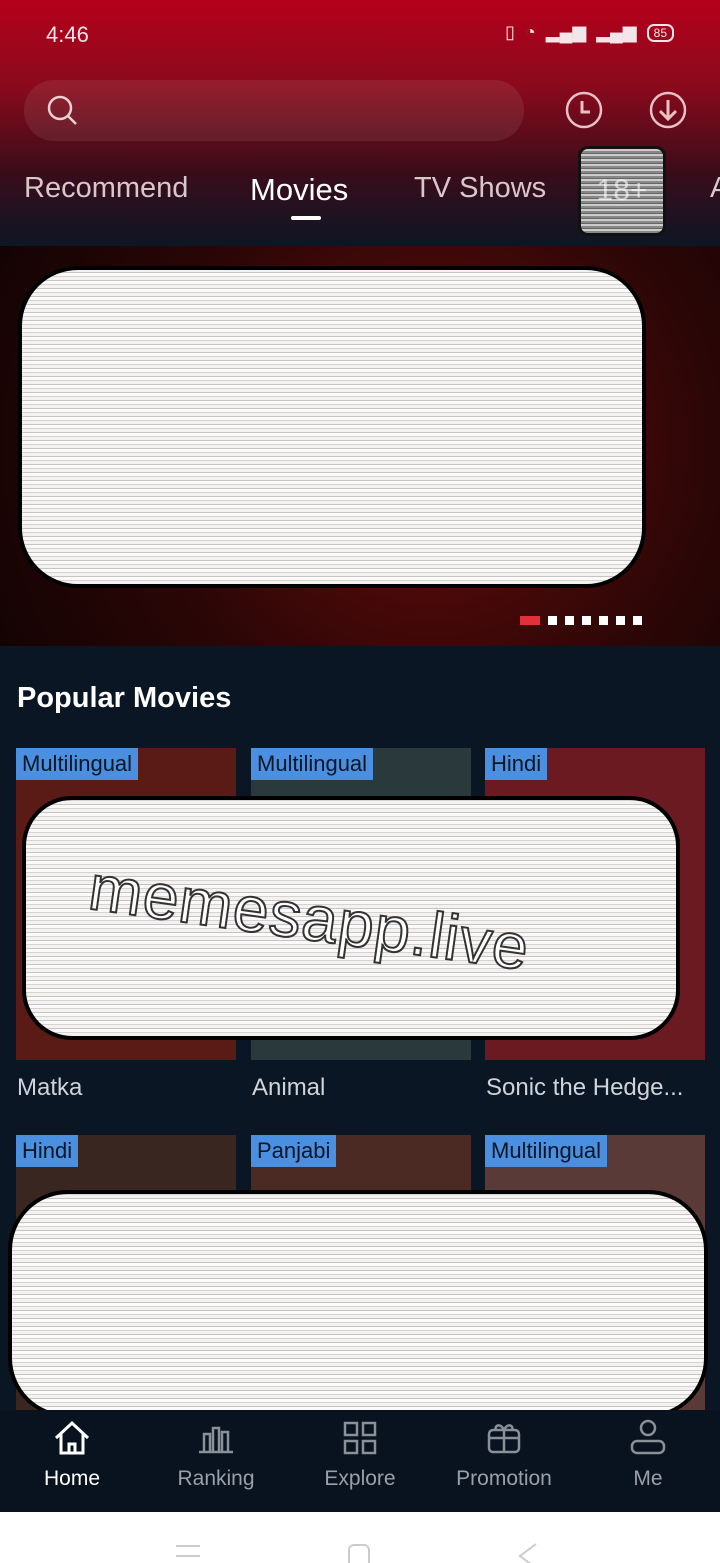 The height and width of the screenshot is (1563, 720). What do you see at coordinates (589, 32) in the screenshot?
I see `status-icons: ▯ ◔ ▂▄▆ ▂▄▆ 85` at bounding box center [589, 32].